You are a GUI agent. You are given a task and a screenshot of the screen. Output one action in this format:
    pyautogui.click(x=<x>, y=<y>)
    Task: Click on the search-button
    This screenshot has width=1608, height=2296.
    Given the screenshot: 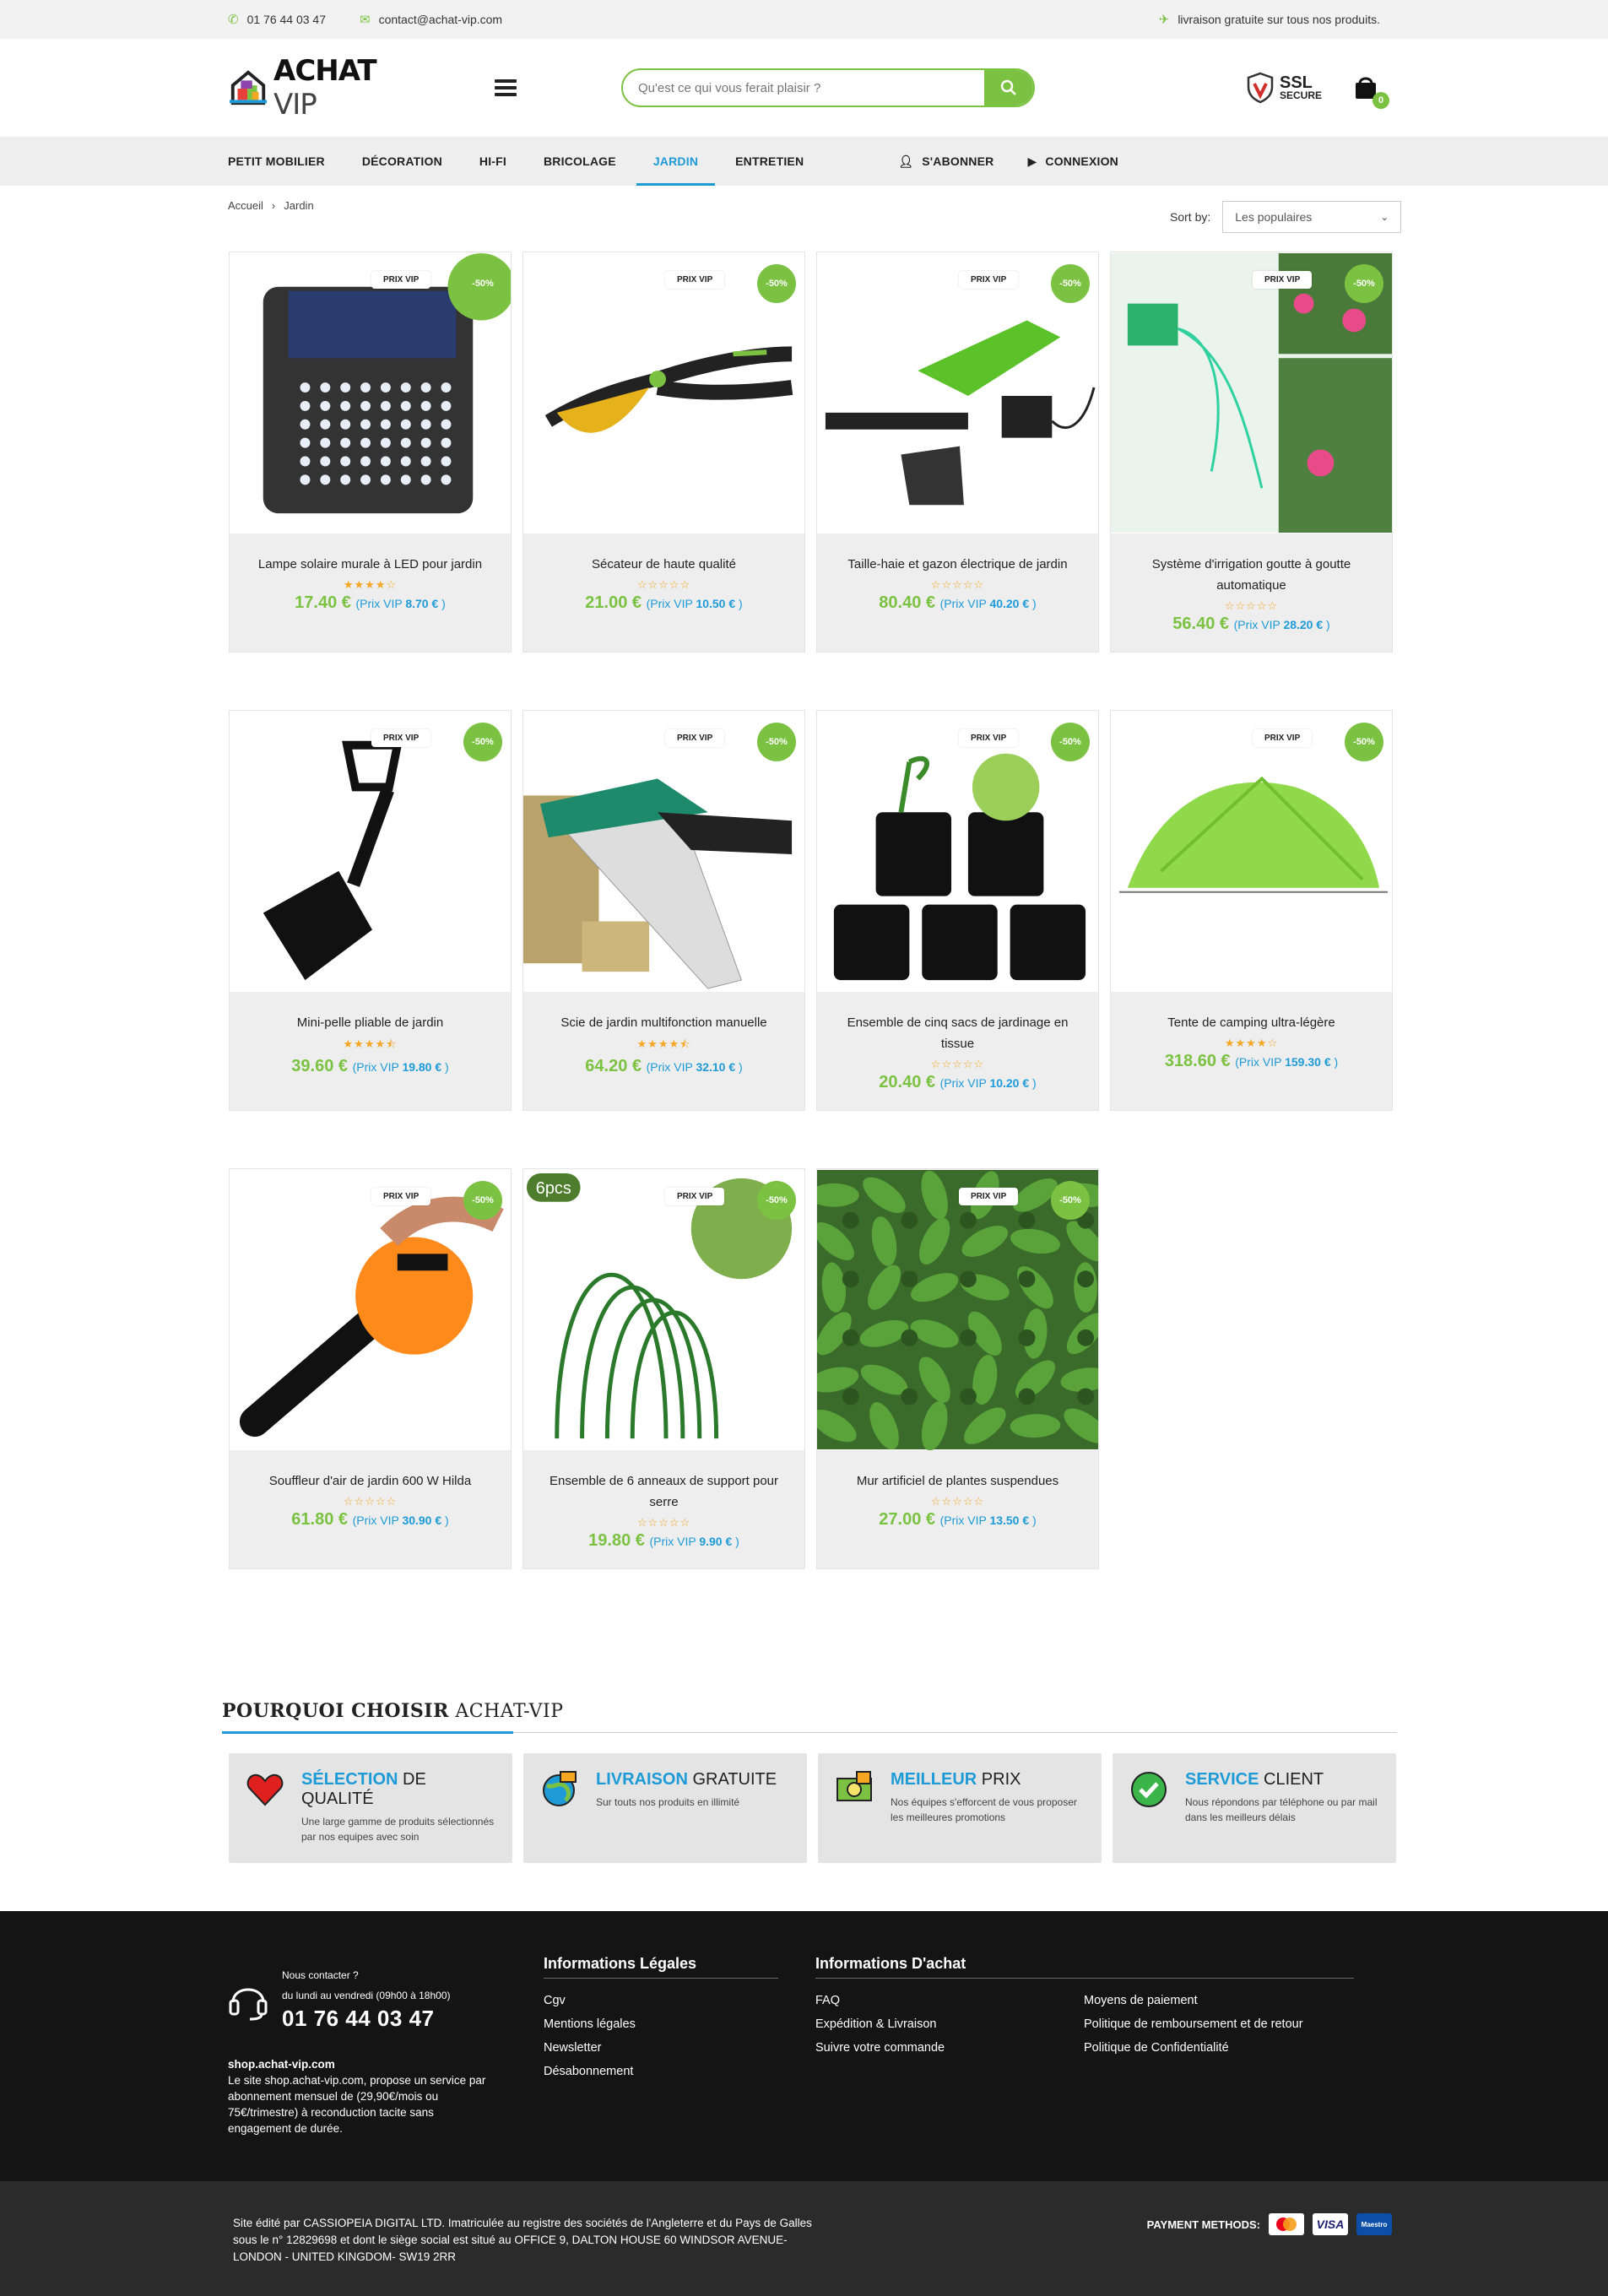 What is the action you would take?
    pyautogui.click(x=1008, y=88)
    